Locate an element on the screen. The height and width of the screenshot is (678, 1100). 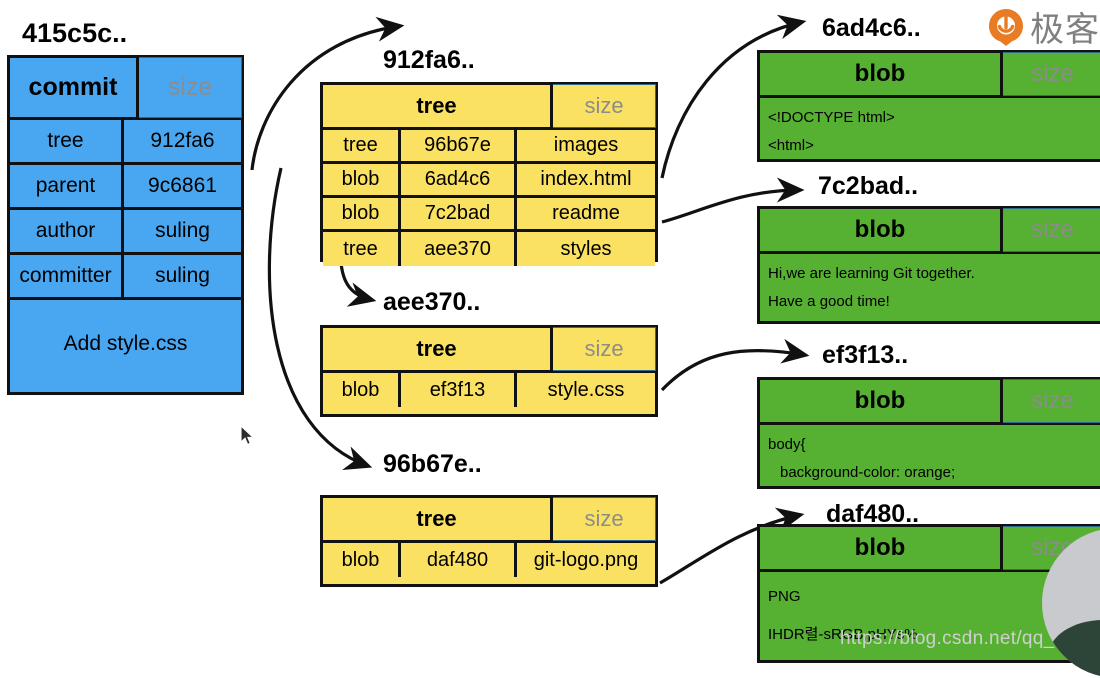
tree-entry-hash: aee370 is located at coordinates (459, 249).